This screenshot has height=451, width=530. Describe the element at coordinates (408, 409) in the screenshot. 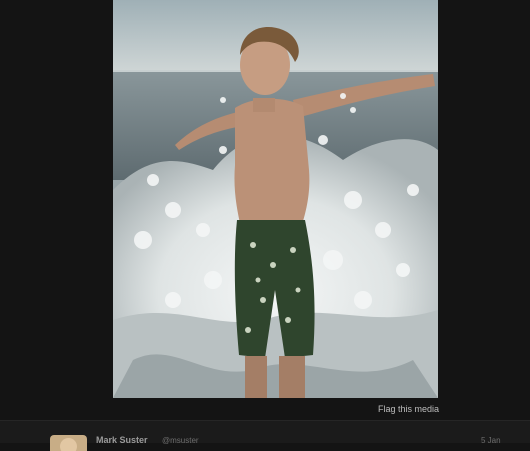

I see `flag-media-link: Flag this media` at that location.